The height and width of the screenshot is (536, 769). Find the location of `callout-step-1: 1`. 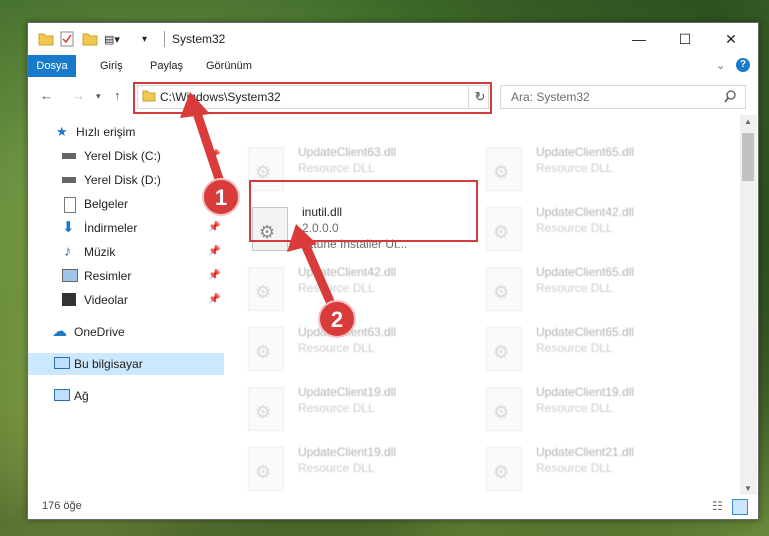

callout-step-1: 1 is located at coordinates (221, 197).